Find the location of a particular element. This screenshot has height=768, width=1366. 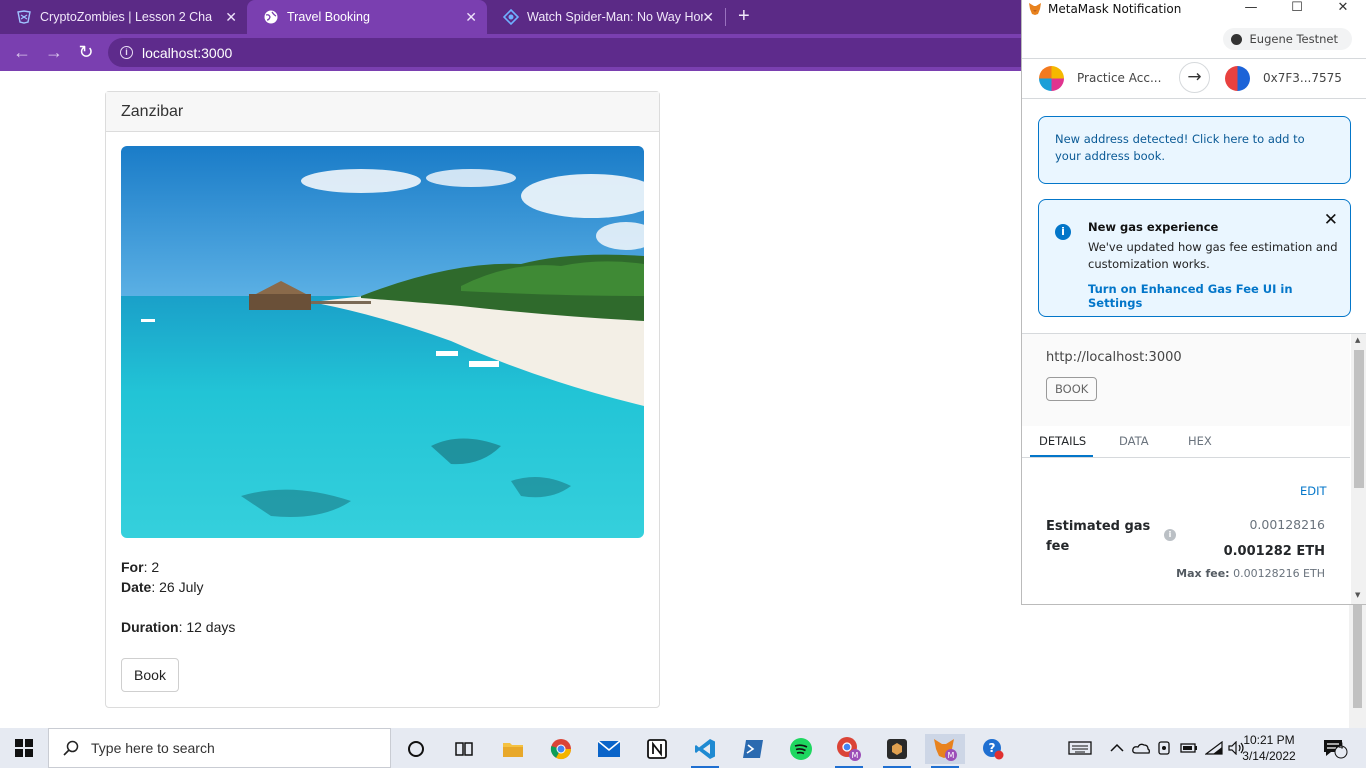

recipient-avatar is located at coordinates (1237, 78).